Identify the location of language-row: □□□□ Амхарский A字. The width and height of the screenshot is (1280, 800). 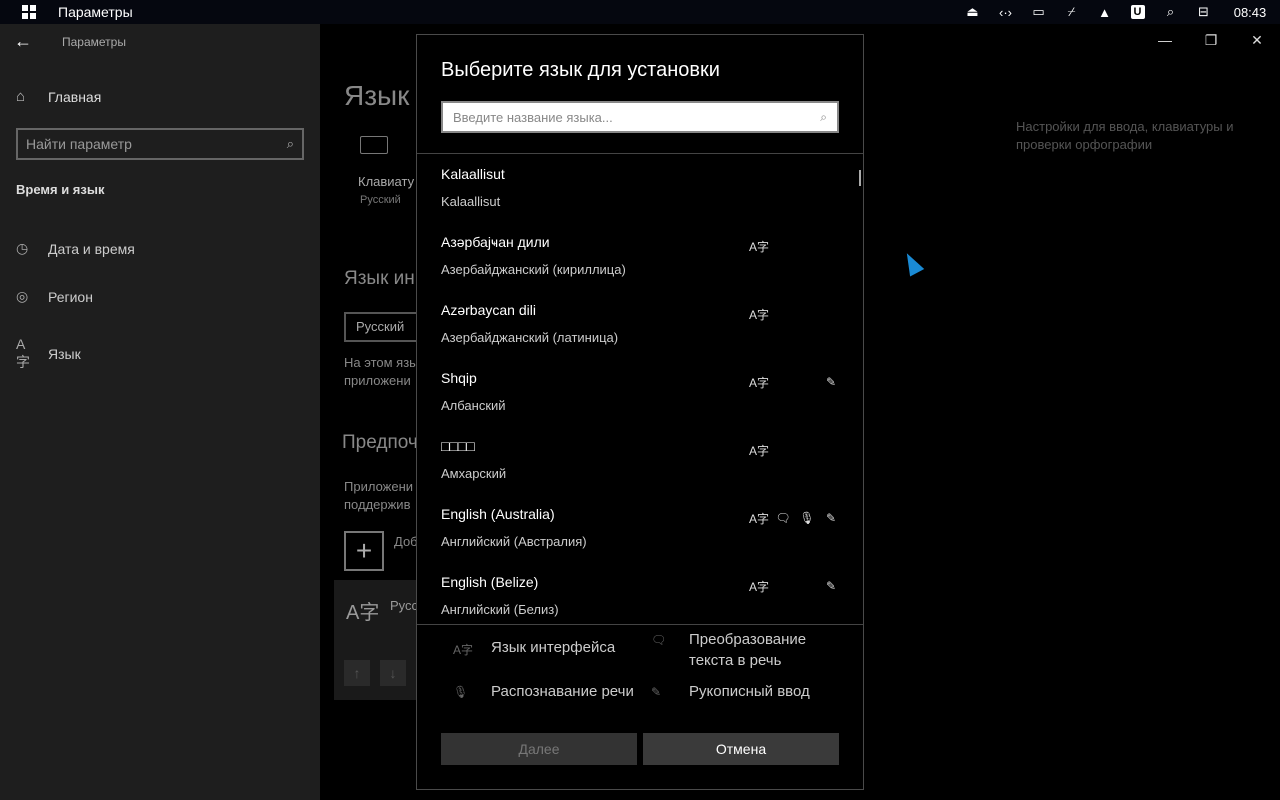
(641, 460).